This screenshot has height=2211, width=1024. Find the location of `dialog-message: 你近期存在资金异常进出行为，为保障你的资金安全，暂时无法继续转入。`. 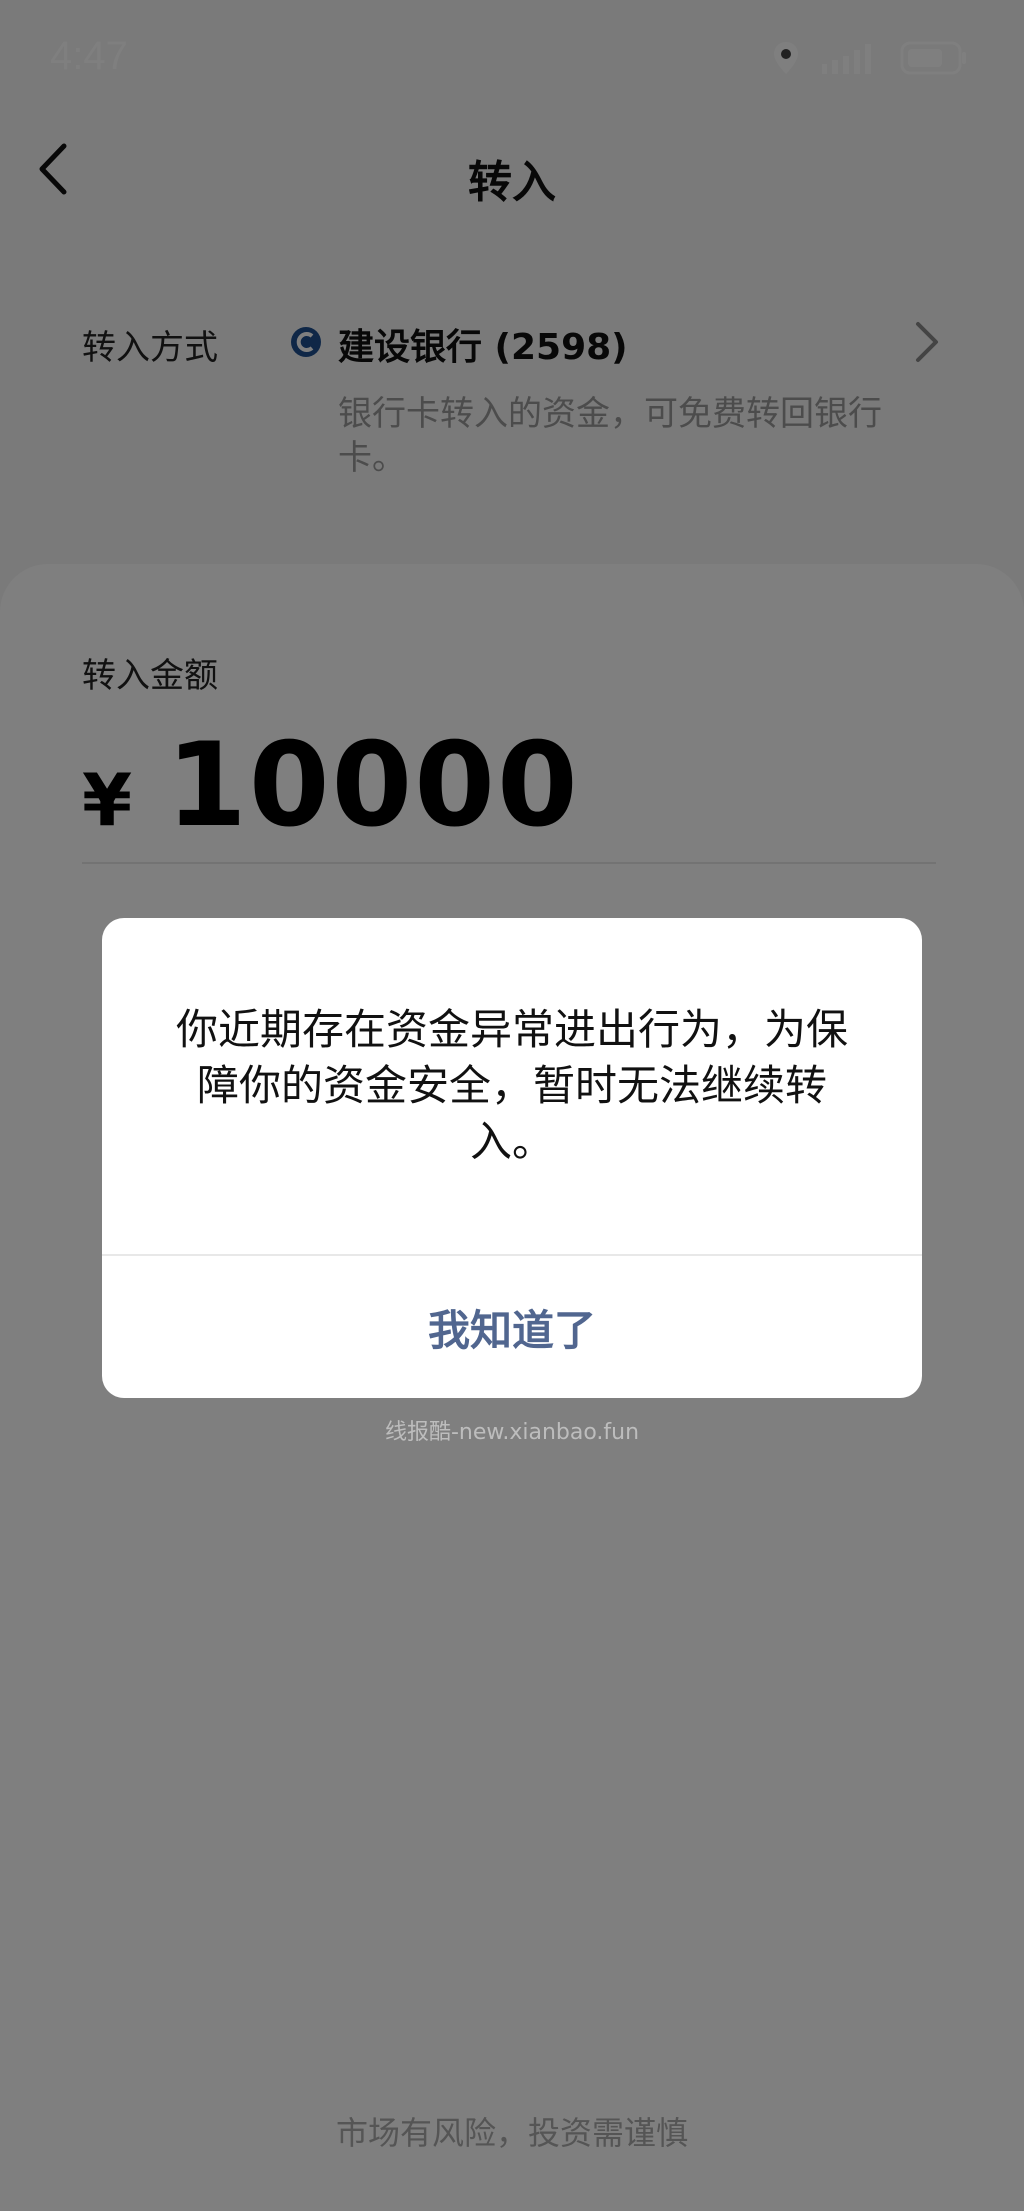

dialog-message: 你近期存在资金异常进出行为，为保障你的资金安全，暂时无法继续转入。 is located at coordinates (511, 1085).